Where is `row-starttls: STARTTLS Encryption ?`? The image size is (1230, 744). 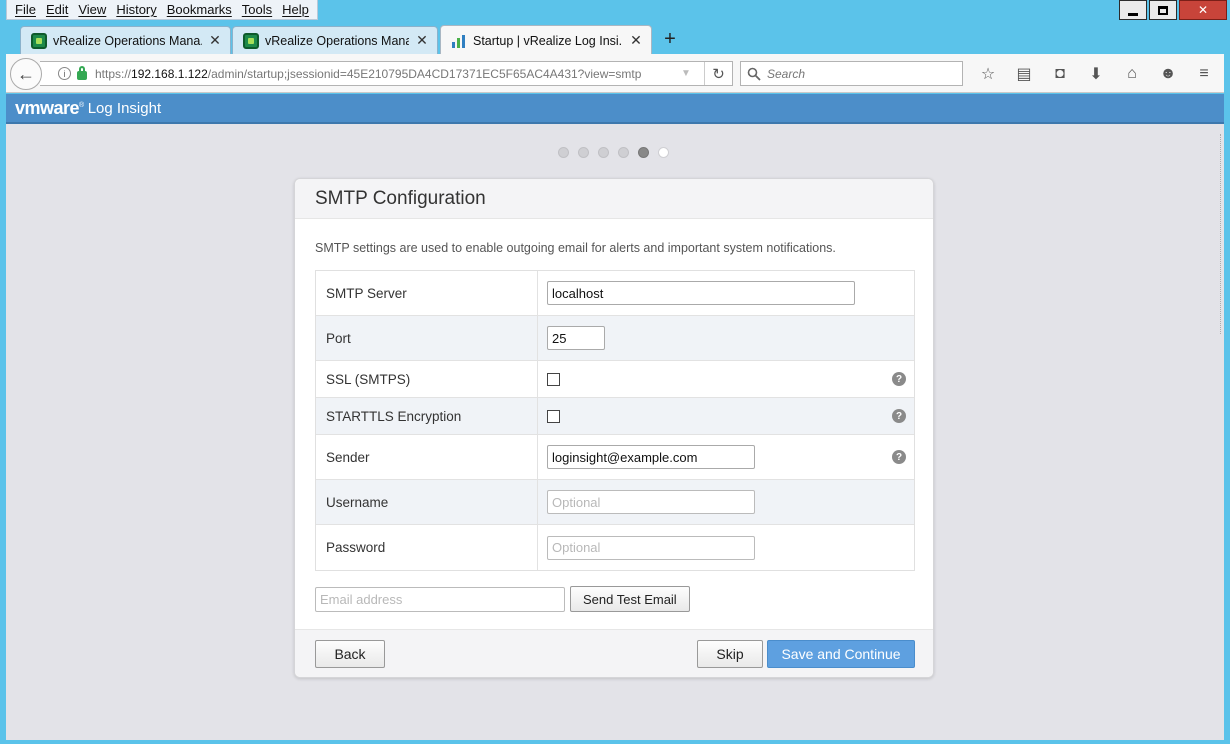 row-starttls: STARTTLS Encryption ? is located at coordinates (615, 416).